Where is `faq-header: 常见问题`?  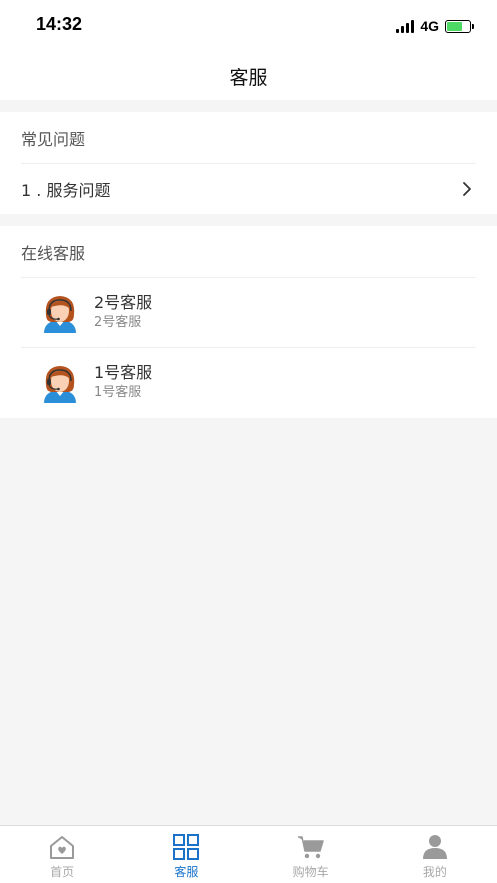 faq-header: 常见问题 is located at coordinates (53, 139).